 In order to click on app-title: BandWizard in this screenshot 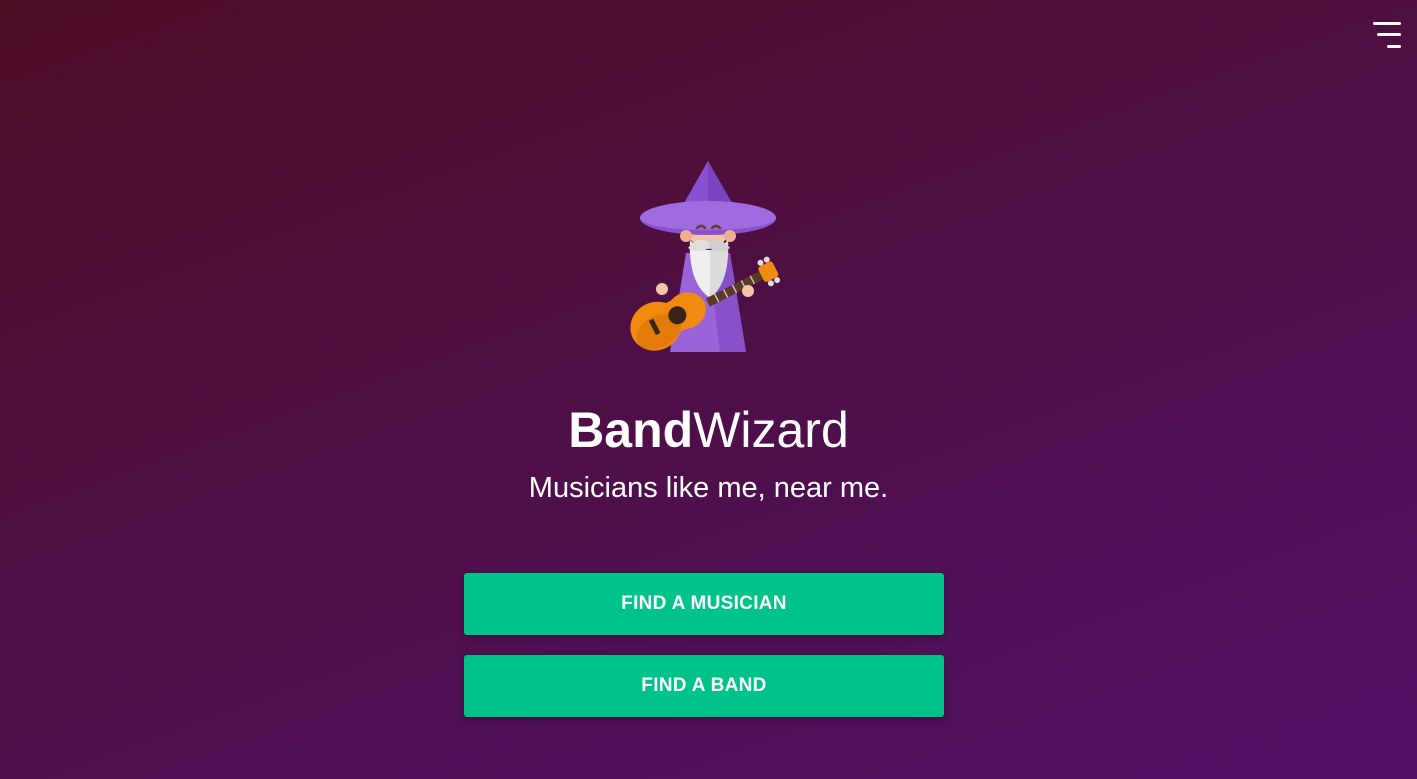, I will do `click(708, 430)`.